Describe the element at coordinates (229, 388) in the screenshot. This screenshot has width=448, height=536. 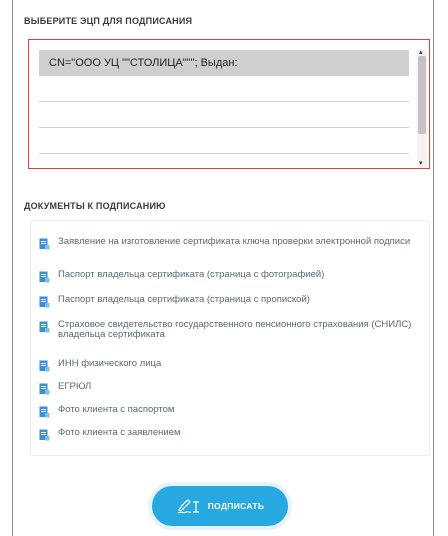
I see `document-item-5: ЕГРЮЛ` at that location.